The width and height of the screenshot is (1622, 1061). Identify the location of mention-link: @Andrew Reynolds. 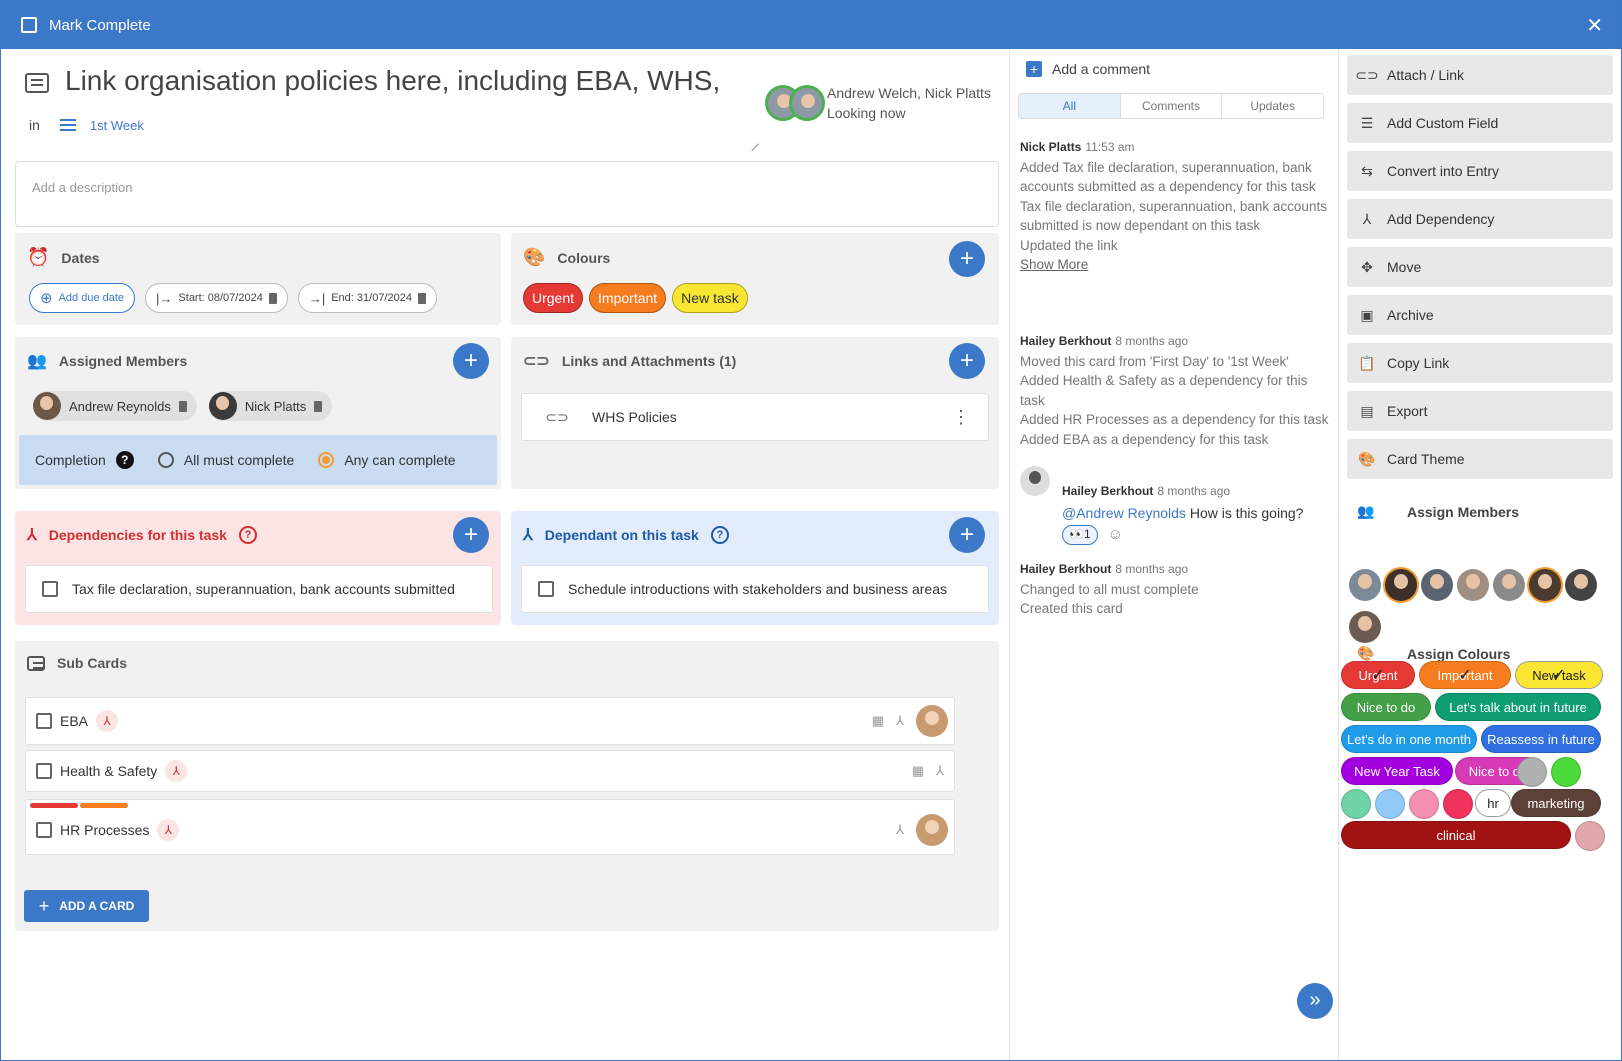
(1124, 513).